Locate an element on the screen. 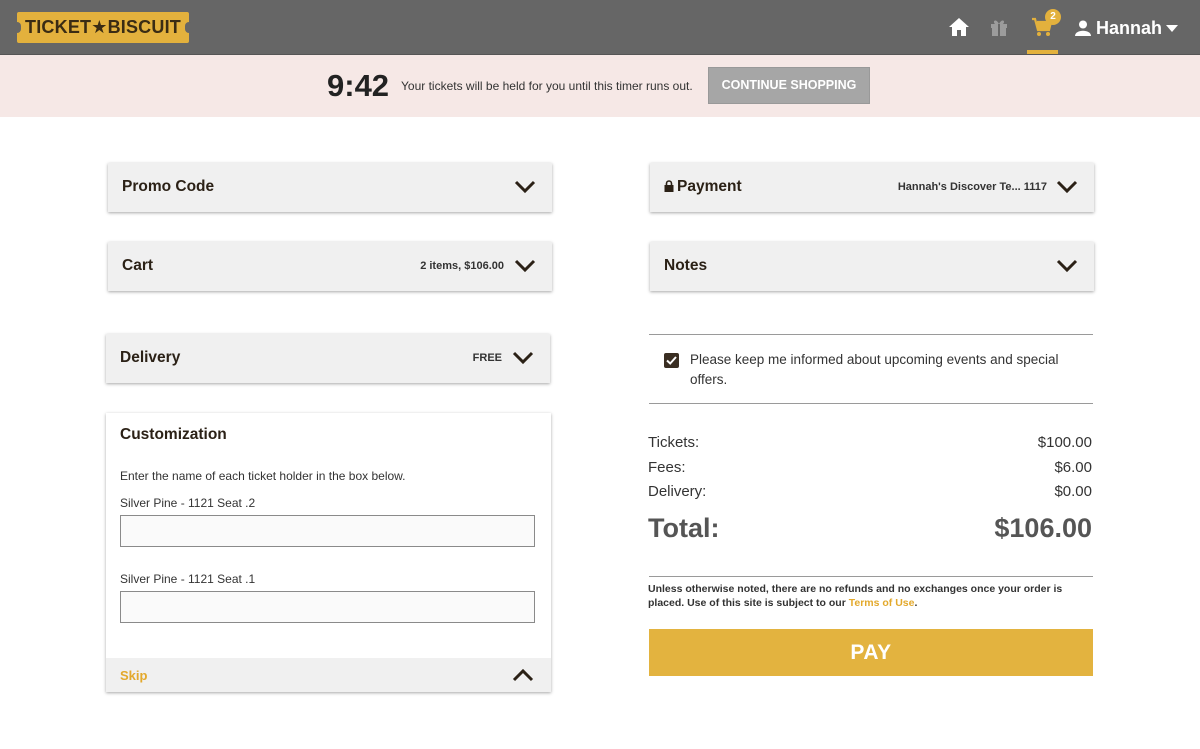 This screenshot has width=1200, height=749. panel-title: Notes is located at coordinates (686, 265).